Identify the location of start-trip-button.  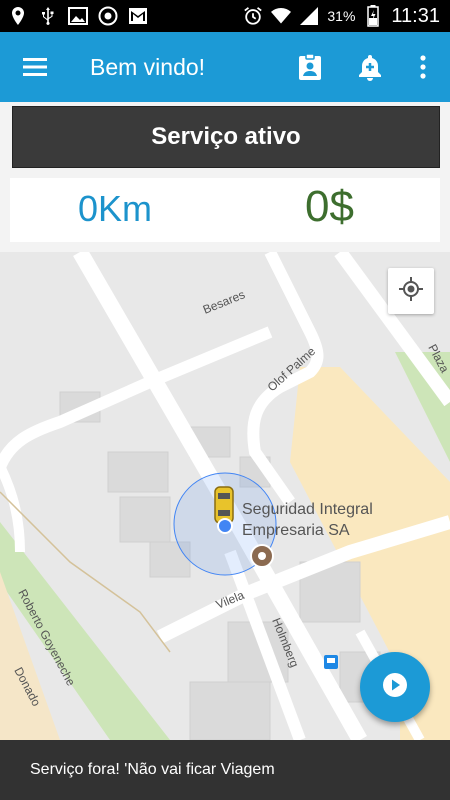
(395, 687).